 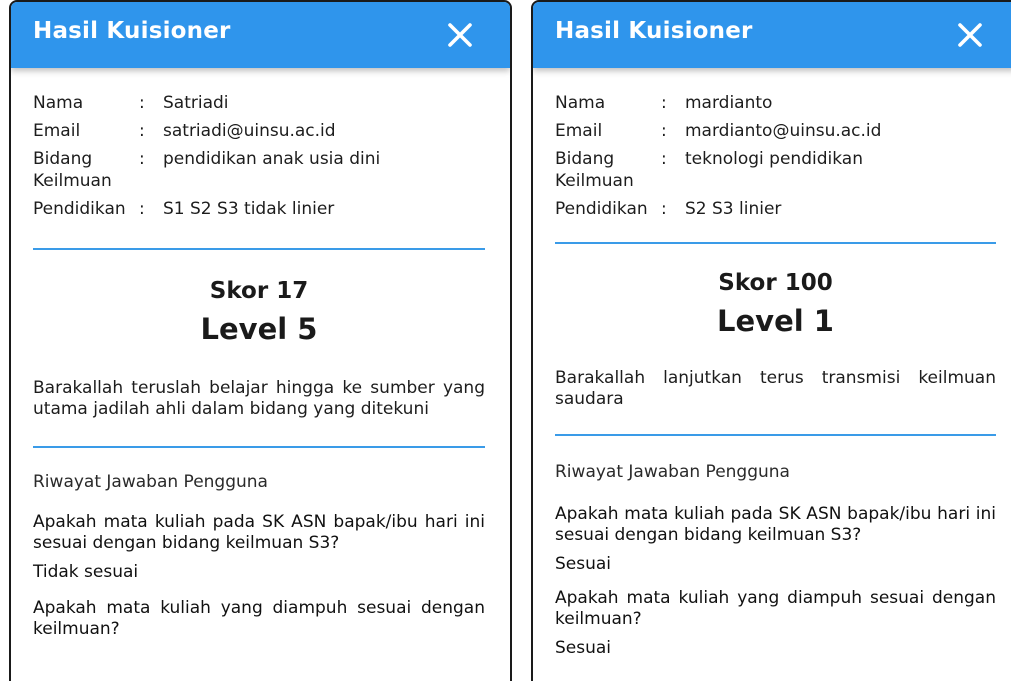 I want to click on info-row-bidang: Bidang Keilmuan : teknologi pendidikan, so click(x=775, y=170).